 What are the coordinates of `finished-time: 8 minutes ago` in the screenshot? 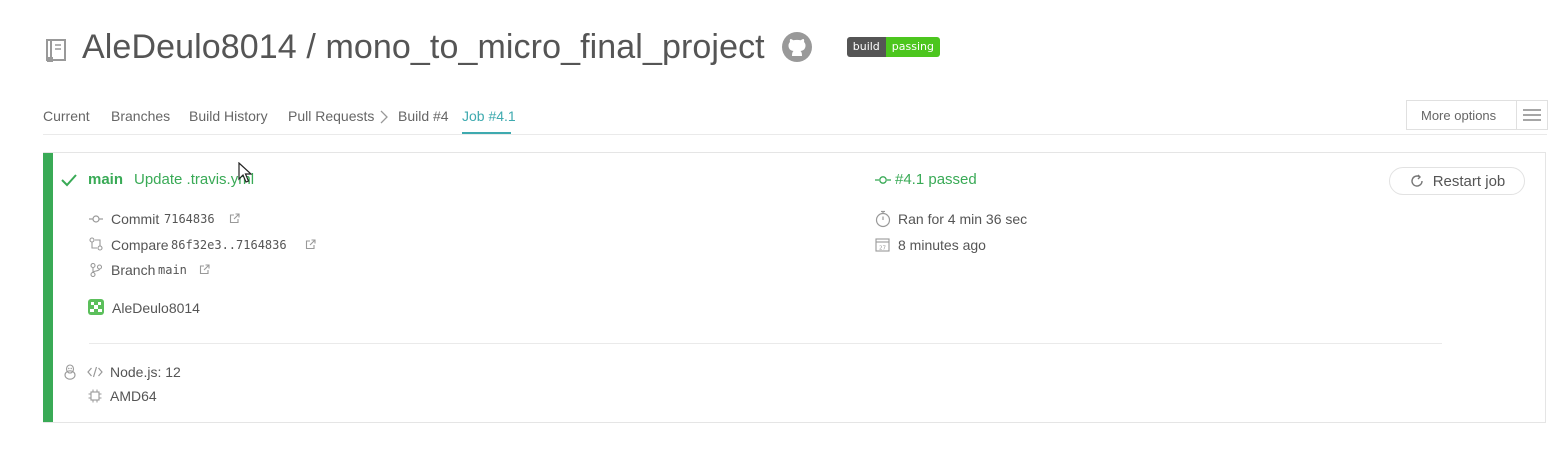 It's located at (942, 245).